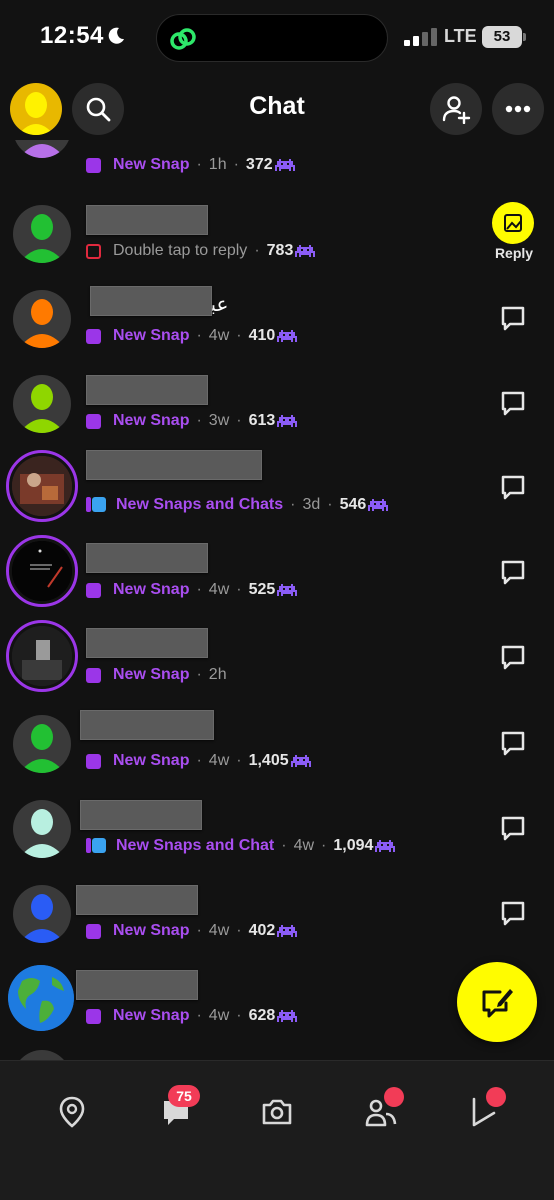  Describe the element at coordinates (496, 1097) in the screenshot. I see `spotlight-notification-dot` at that location.